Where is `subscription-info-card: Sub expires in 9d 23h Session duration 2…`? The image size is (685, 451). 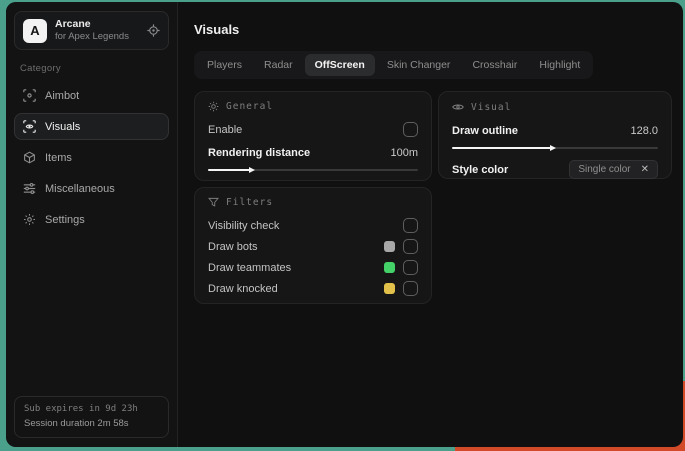 subscription-info-card: Sub expires in 9d 23h Session duration 2… is located at coordinates (91, 417).